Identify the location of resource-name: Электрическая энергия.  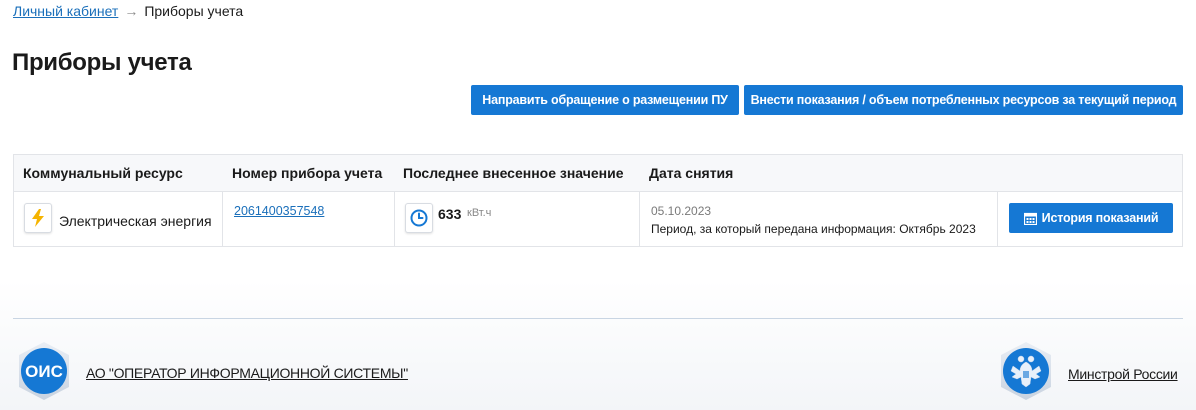
(135, 221).